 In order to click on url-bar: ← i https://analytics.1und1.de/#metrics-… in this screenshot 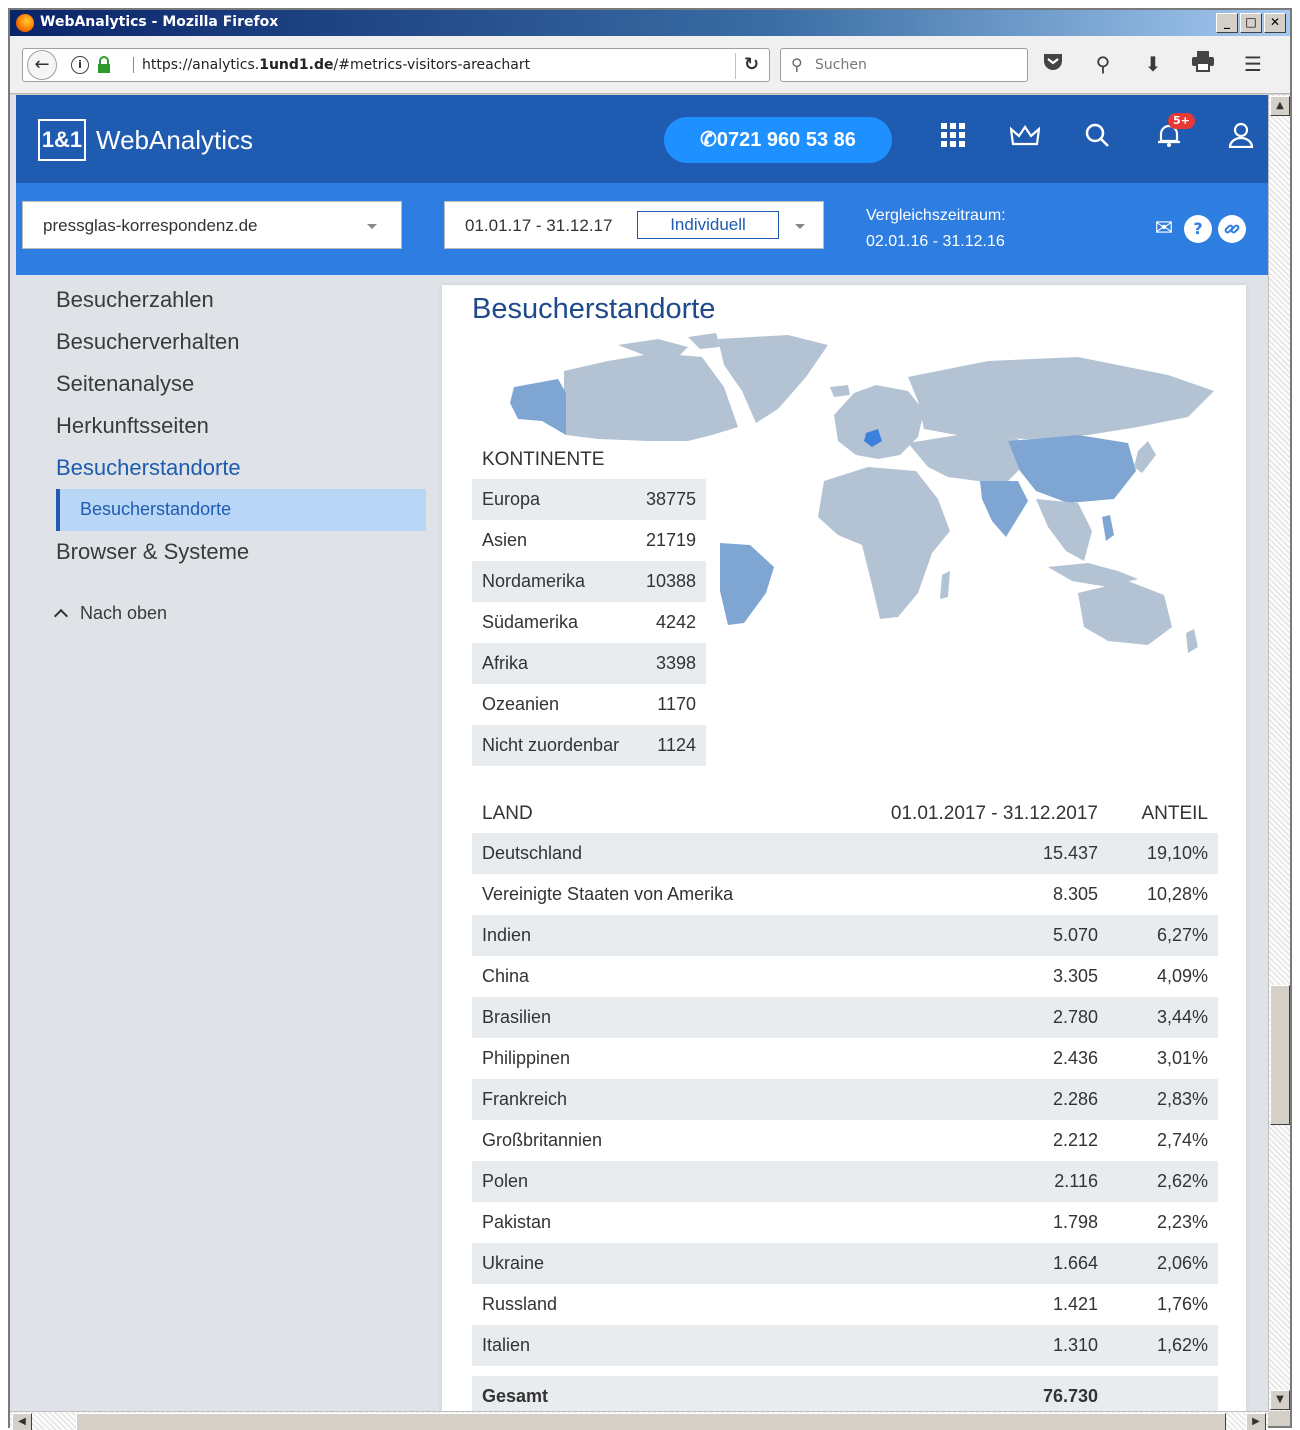, I will do `click(396, 65)`.